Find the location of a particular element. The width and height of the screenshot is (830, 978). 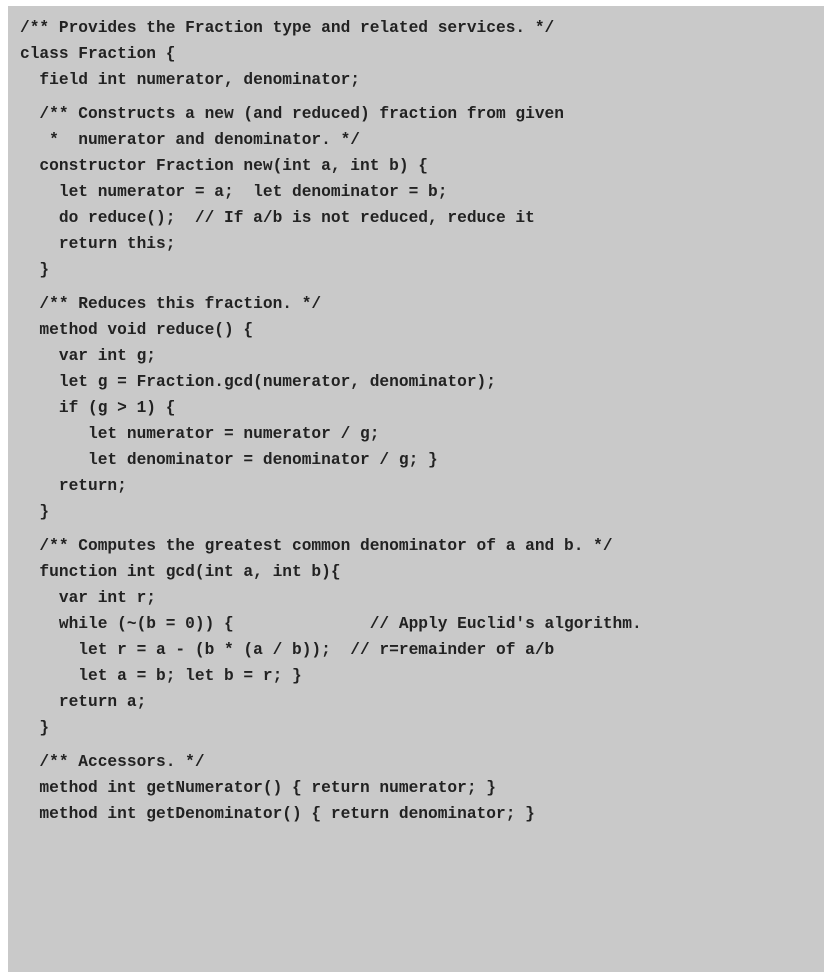

code-line-10: } is located at coordinates (35, 270).